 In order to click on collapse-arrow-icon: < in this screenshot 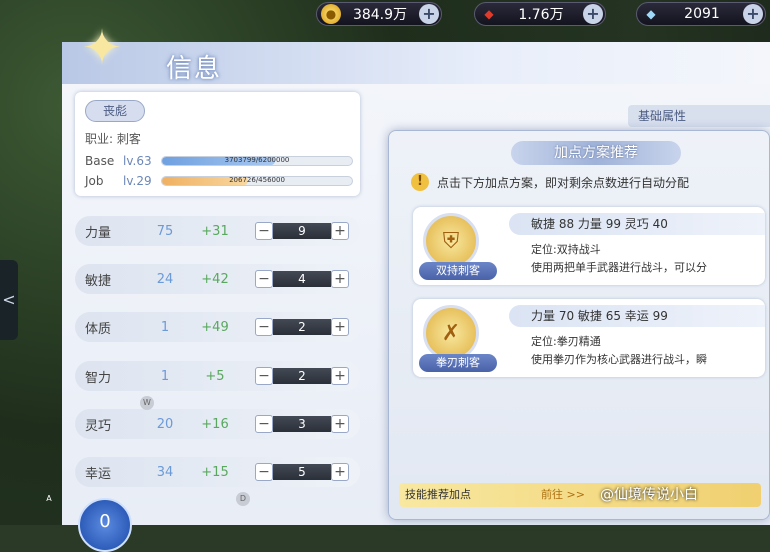, I will do `click(9, 300)`.